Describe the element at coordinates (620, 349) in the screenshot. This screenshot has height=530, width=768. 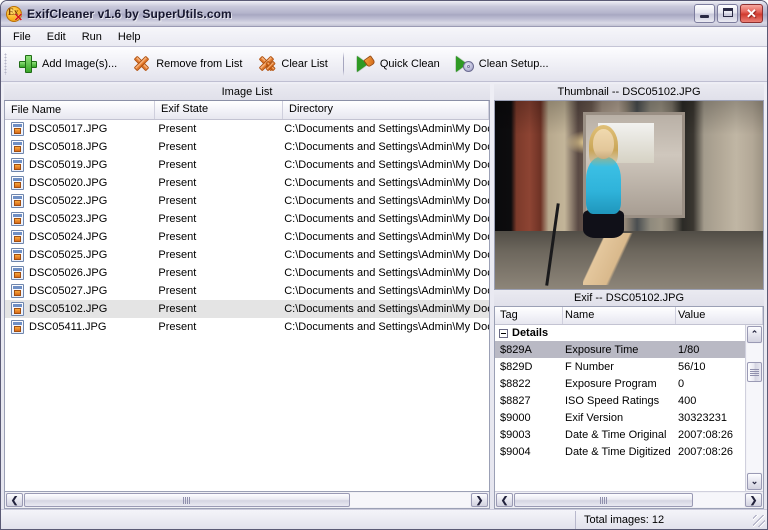
I see `exif-row: $829A Exposure Time 1/80` at that location.